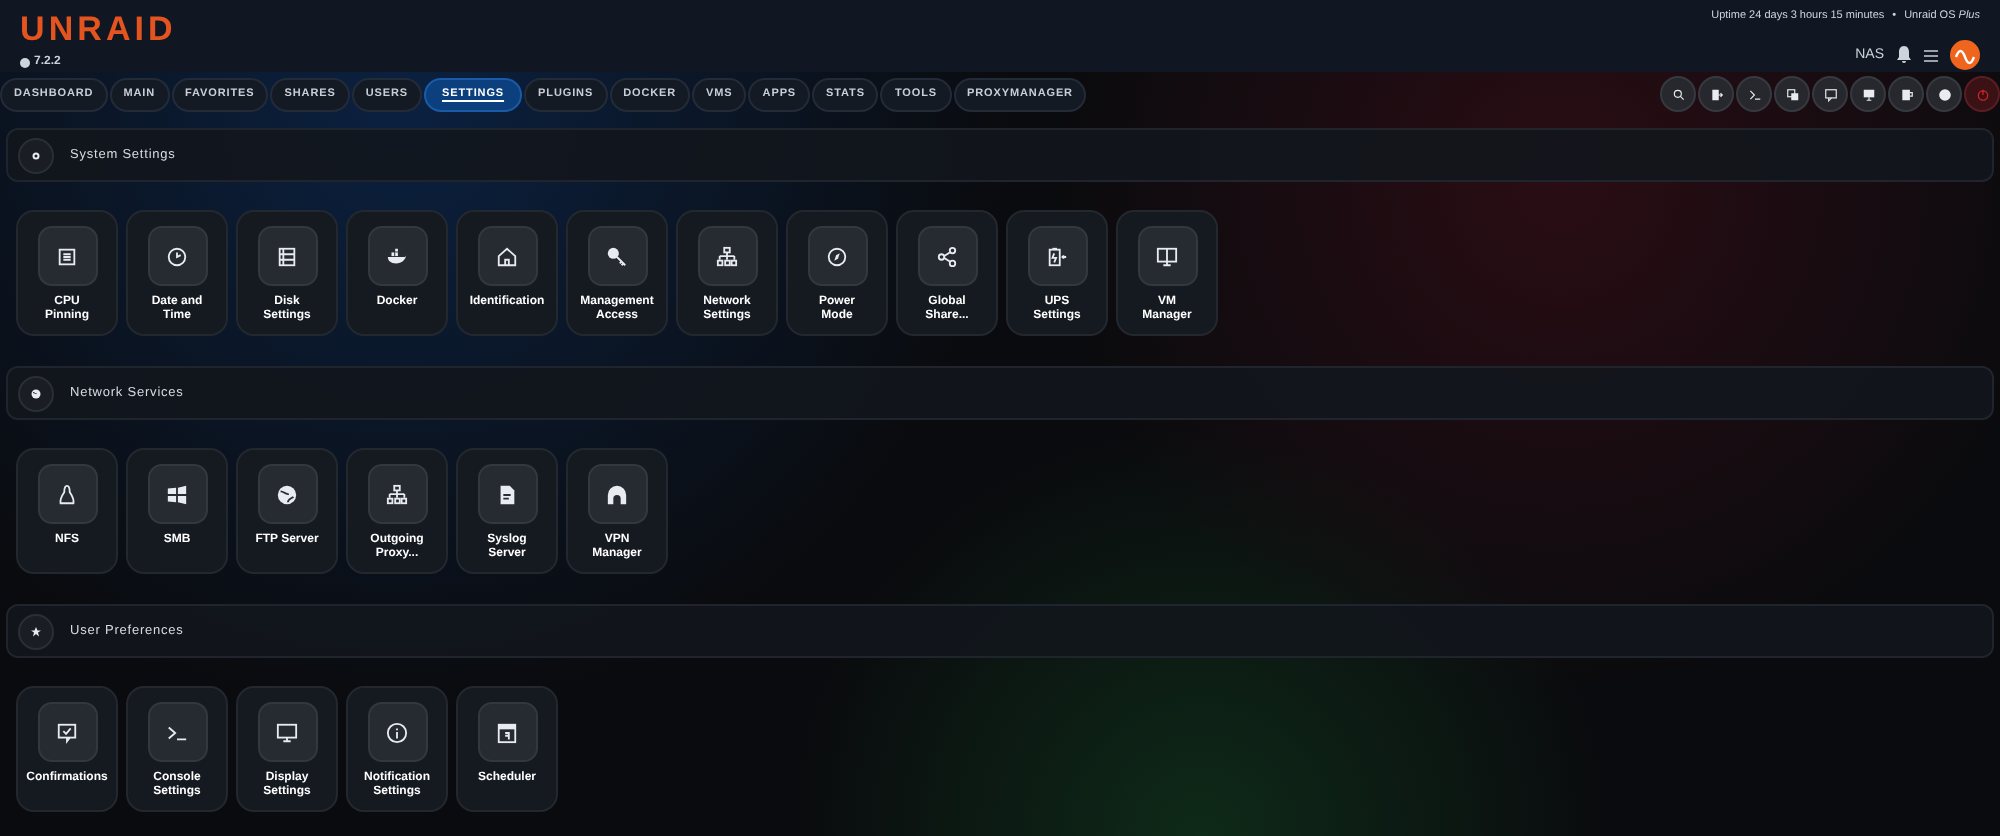  Describe the element at coordinates (837, 256) in the screenshot. I see `compass-icon` at that location.